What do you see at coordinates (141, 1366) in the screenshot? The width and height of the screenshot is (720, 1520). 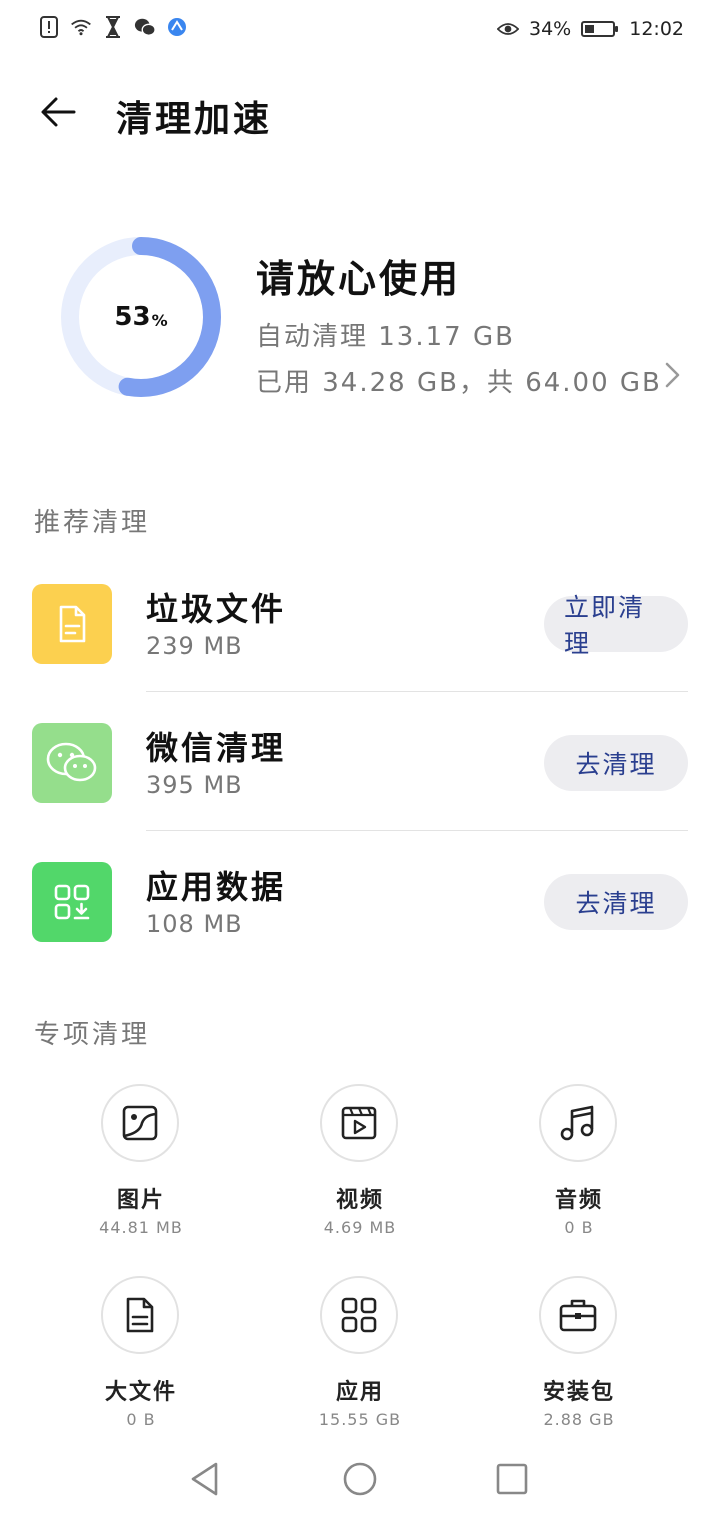 I see `special-item-large-files: 大文件 0 B` at bounding box center [141, 1366].